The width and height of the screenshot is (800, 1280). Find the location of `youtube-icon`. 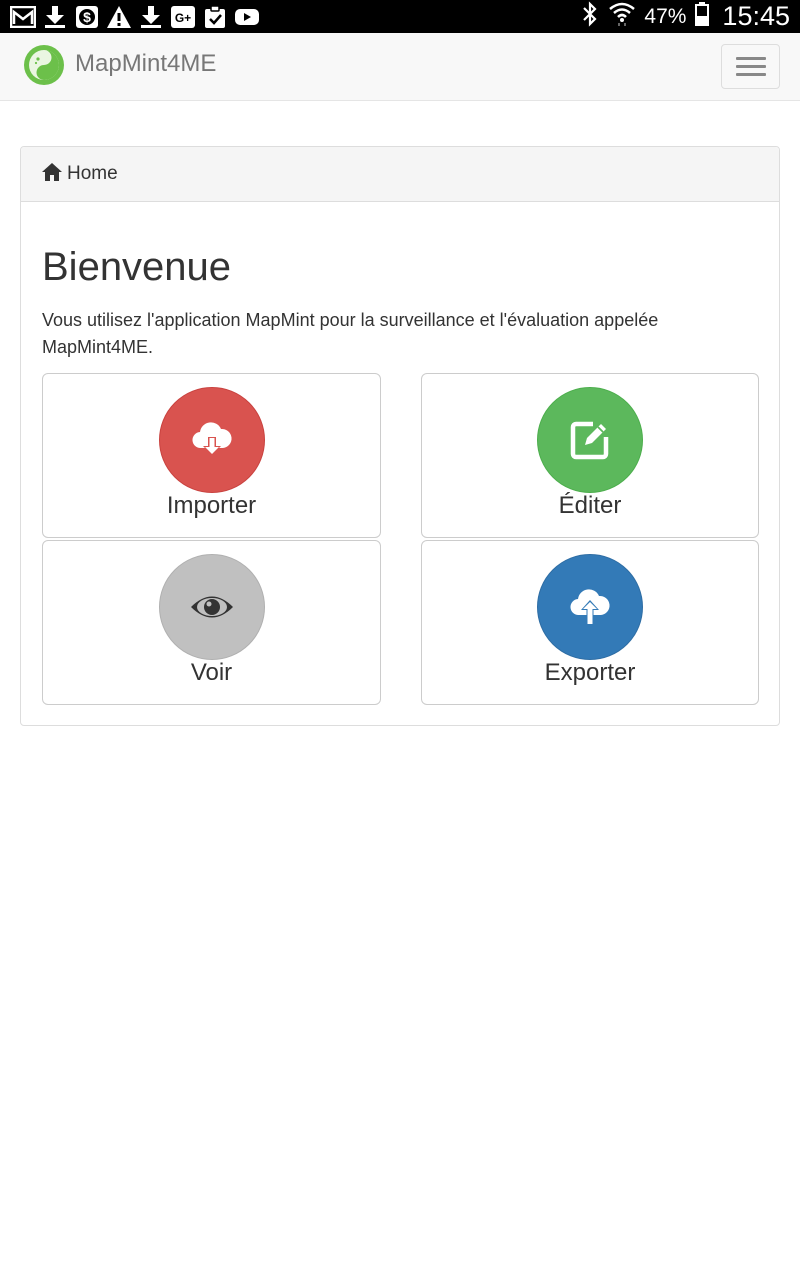

youtube-icon is located at coordinates (247, 17).